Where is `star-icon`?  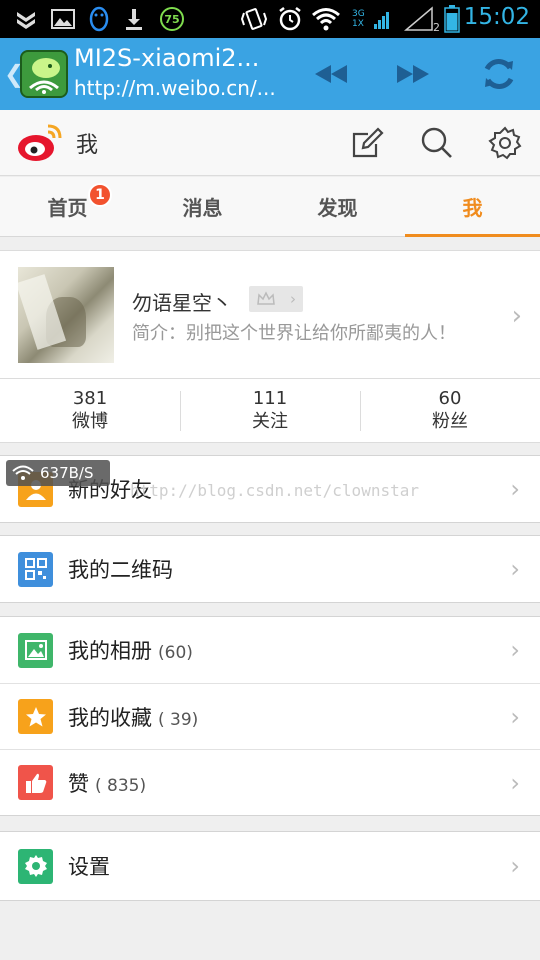
star-icon is located at coordinates (35, 716).